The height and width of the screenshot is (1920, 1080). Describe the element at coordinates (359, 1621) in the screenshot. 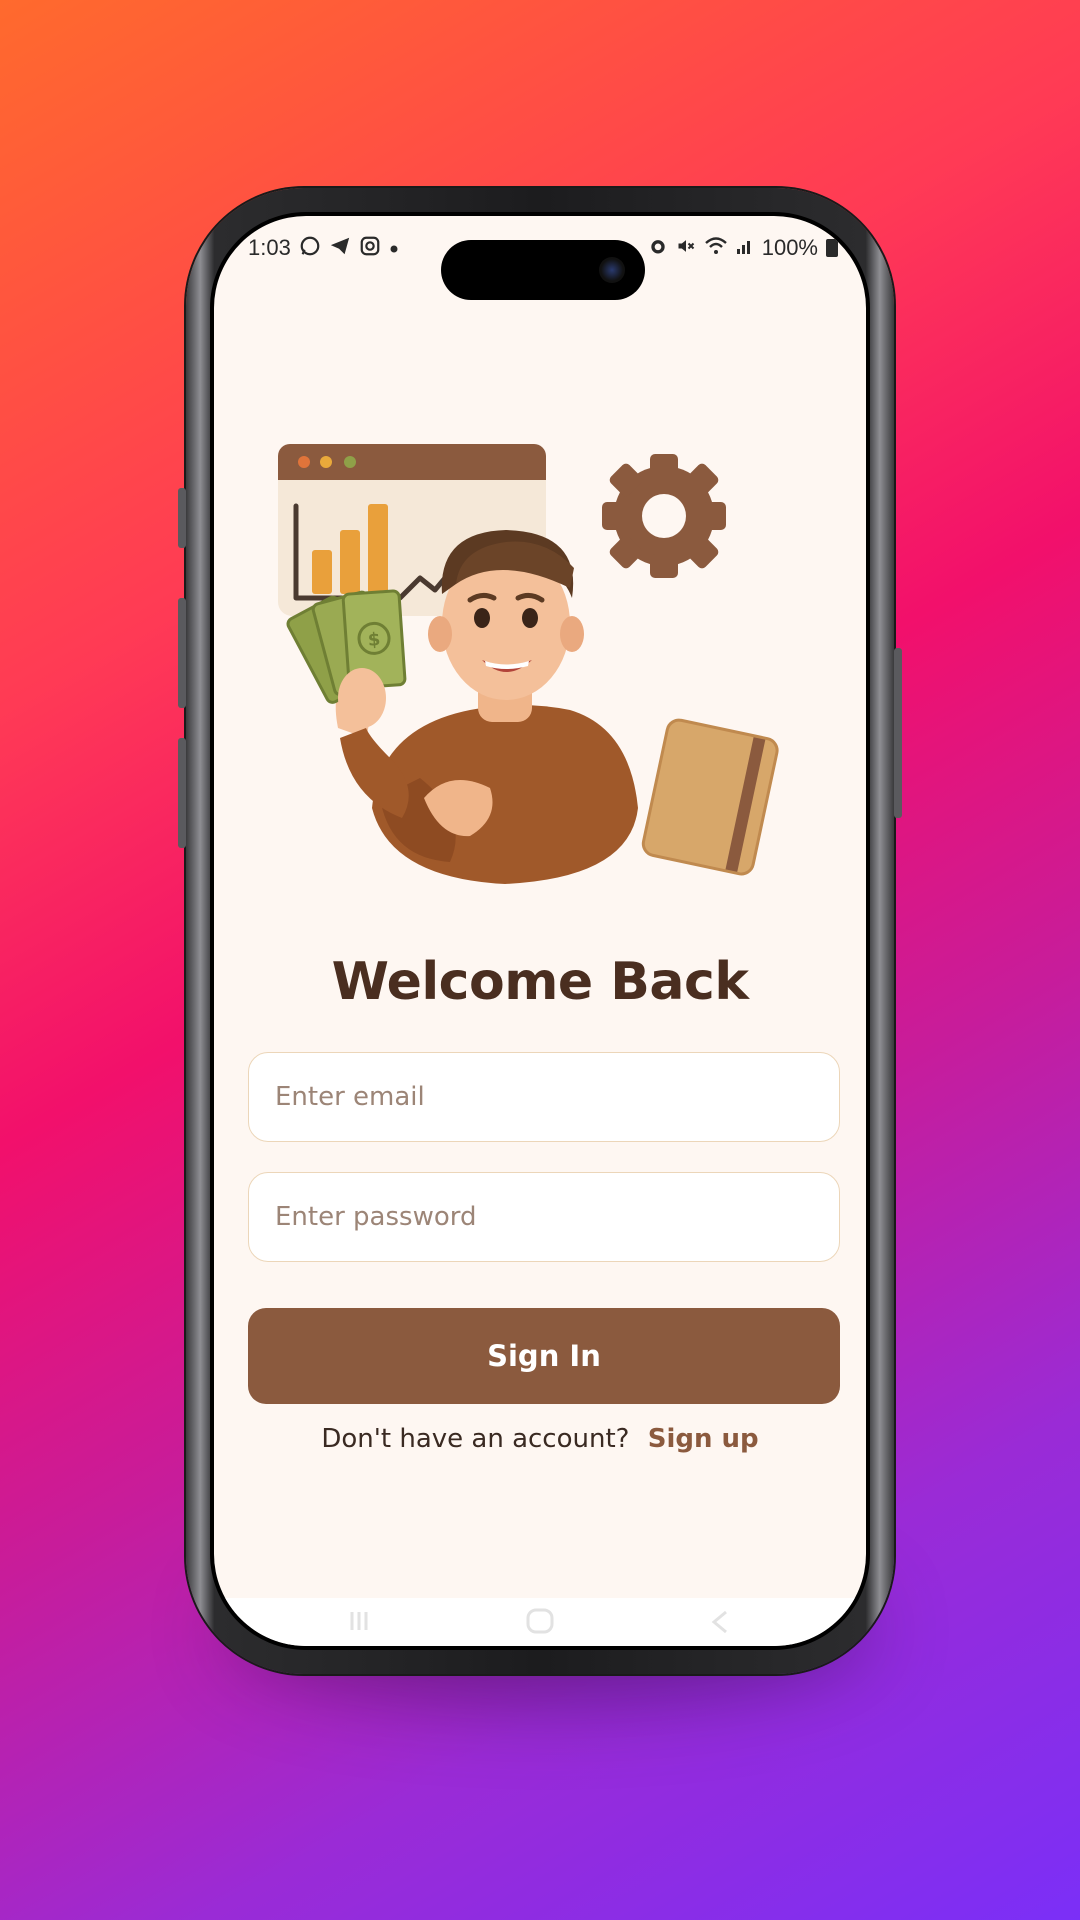

I see `recent-apps-icon` at that location.